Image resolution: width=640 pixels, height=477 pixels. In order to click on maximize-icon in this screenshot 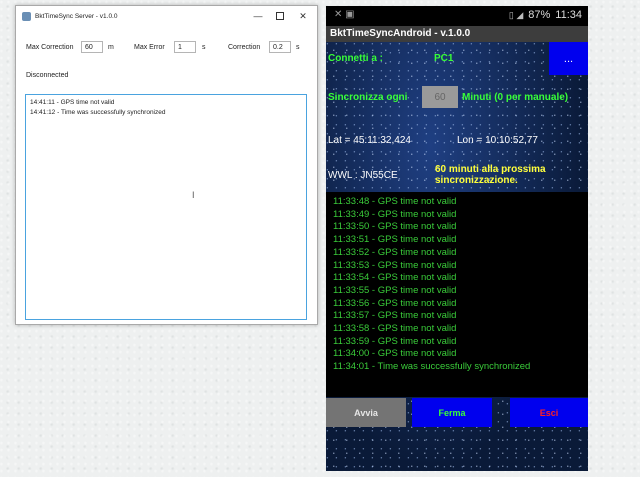, I will do `click(280, 16)`.